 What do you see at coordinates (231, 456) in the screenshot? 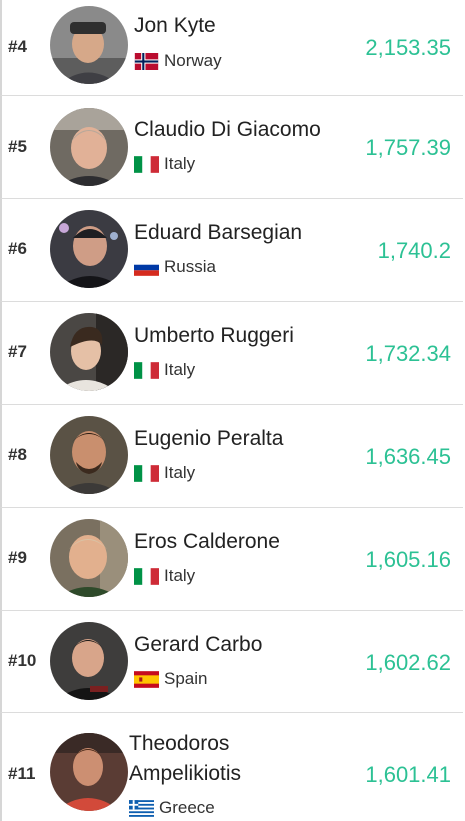
I see `leaderboard-row: #8 Eugenio Peralta Italy 1,636.45` at bounding box center [231, 456].